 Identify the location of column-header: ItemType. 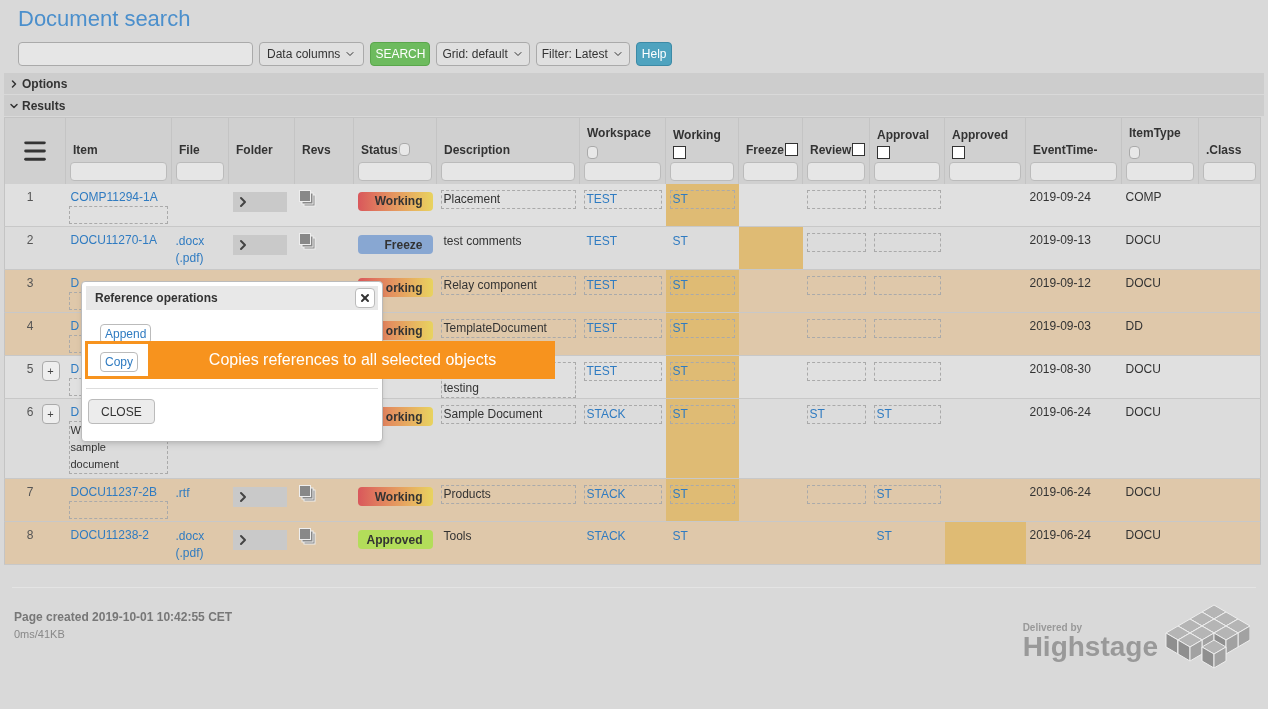
(1155, 132).